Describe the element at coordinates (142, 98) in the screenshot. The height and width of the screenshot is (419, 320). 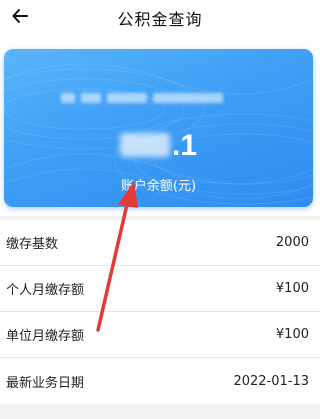
I see `account-name-masked` at that location.